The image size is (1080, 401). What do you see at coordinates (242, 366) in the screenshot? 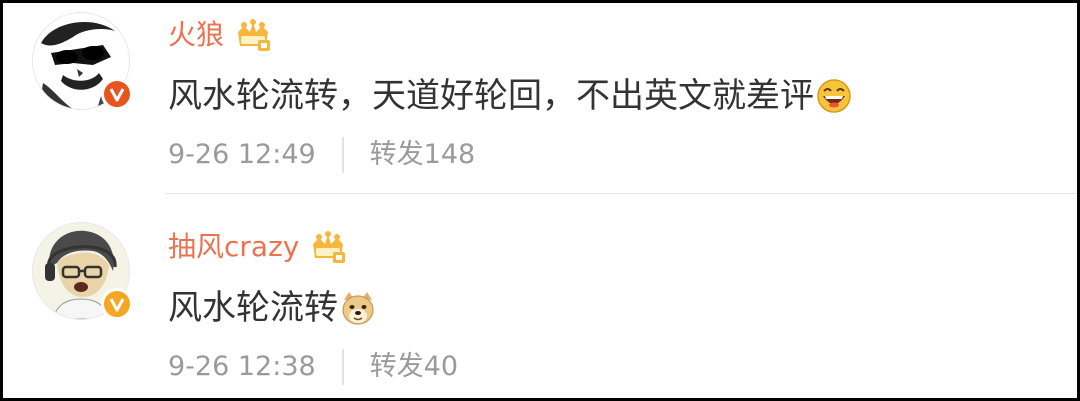
I see `timestamp: 9-26 12:38` at bounding box center [242, 366].